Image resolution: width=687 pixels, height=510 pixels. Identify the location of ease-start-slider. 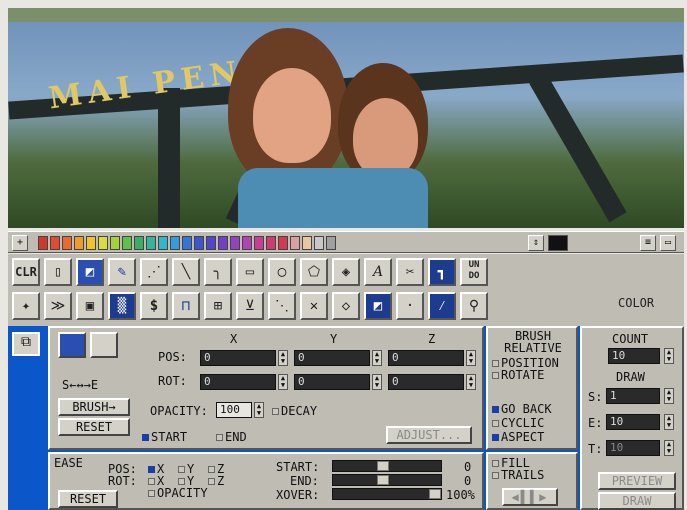
(387, 466).